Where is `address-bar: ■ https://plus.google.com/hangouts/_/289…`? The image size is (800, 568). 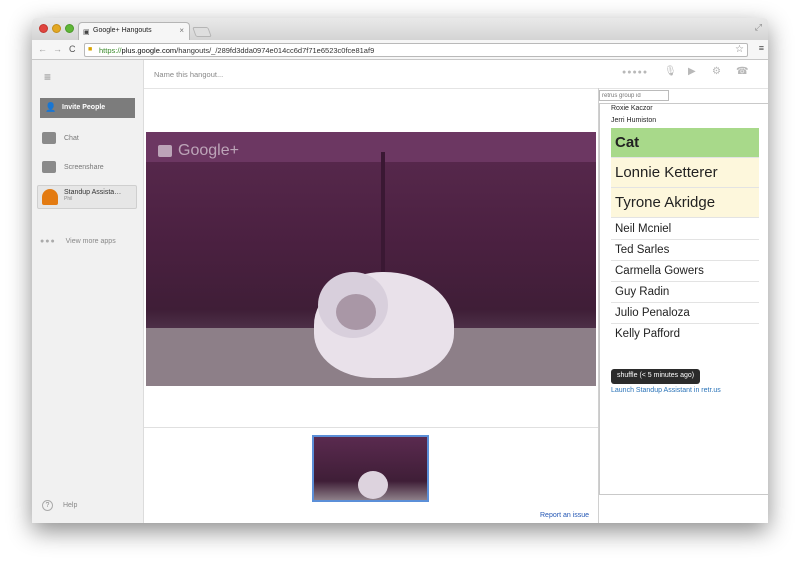 address-bar: ■ https://plus.google.com/hangouts/_/289… is located at coordinates (416, 50).